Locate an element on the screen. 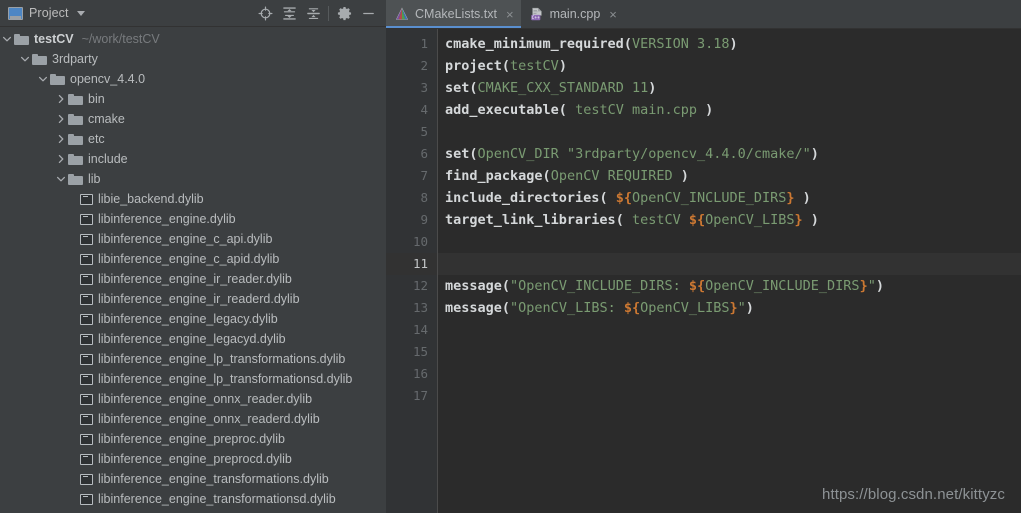  line-number: 6 is located at coordinates (411, 154).